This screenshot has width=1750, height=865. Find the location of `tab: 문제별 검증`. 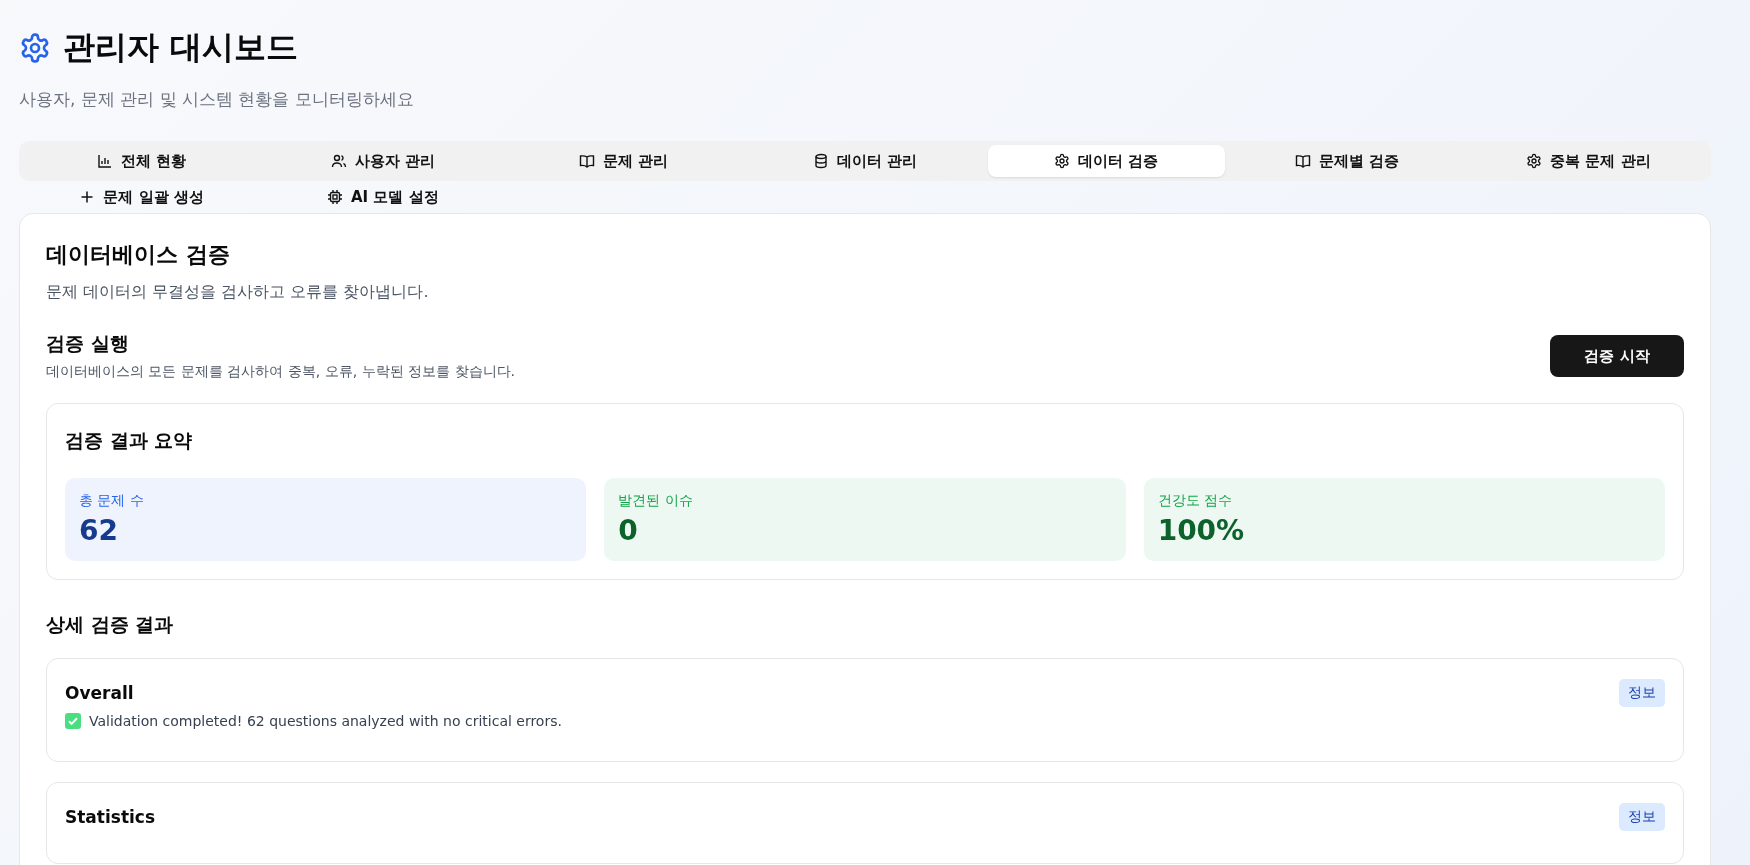

tab: 문제별 검증 is located at coordinates (1347, 161).